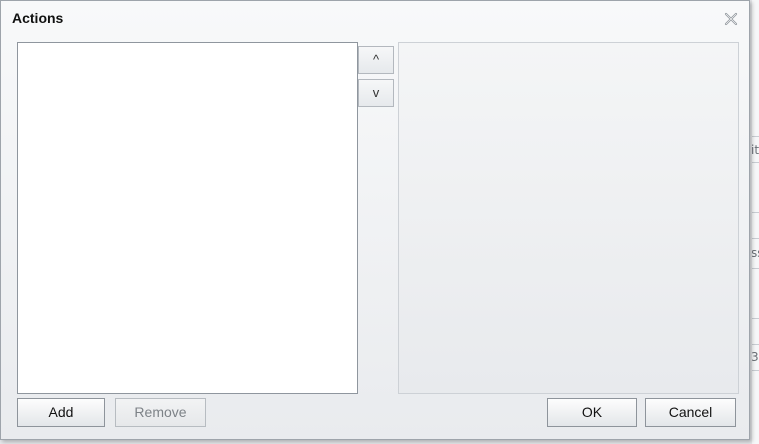  Describe the element at coordinates (376, 93) in the screenshot. I see `move-down-button: v` at that location.